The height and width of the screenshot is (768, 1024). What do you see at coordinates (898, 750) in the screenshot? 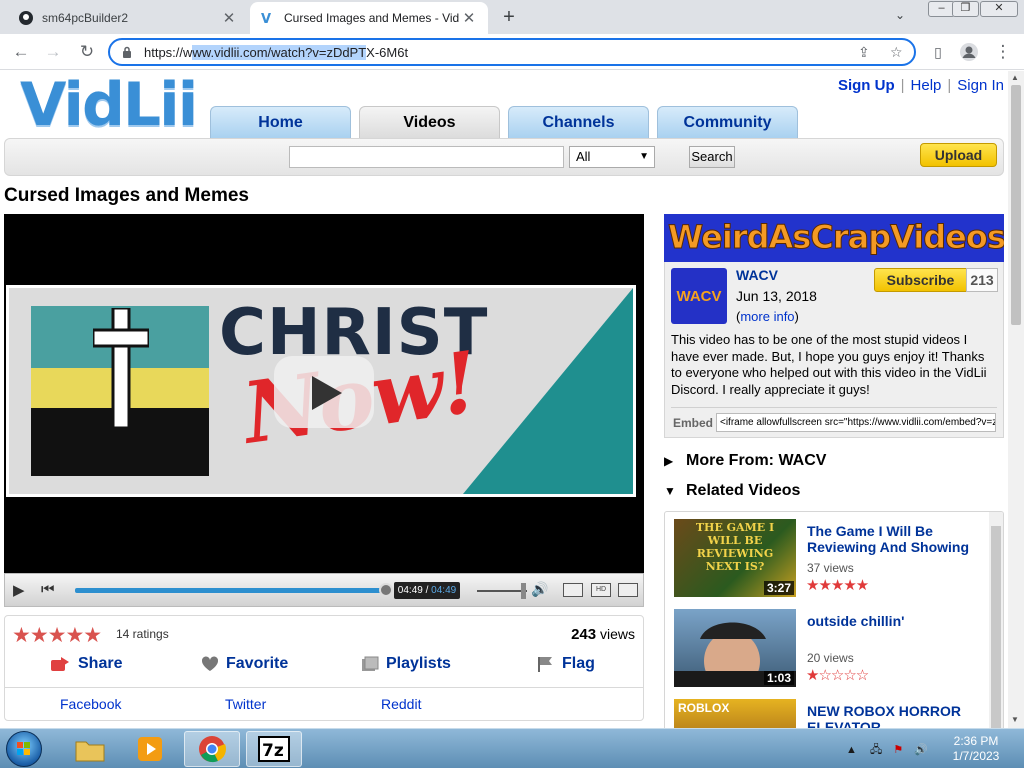
I see `action-center-icon: ⚑` at bounding box center [898, 750].